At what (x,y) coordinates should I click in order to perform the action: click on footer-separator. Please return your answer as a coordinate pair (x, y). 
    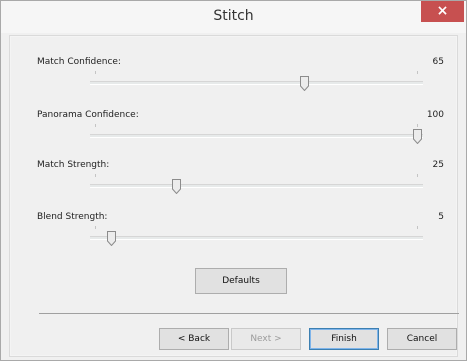
    Looking at the image, I should click on (249, 313).